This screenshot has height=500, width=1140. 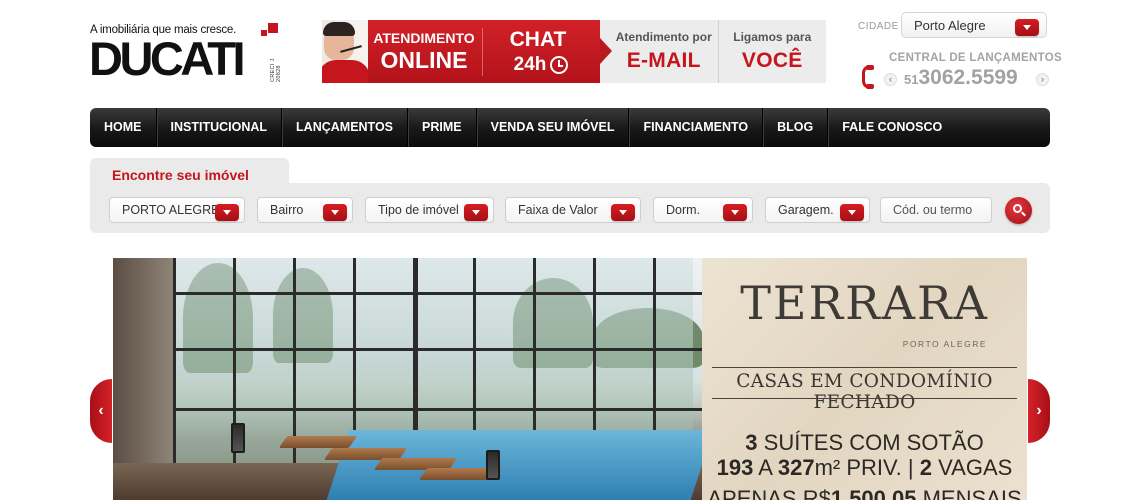 I want to click on nav-item-financiamento: FINANCIAMENTO, so click(x=696, y=127).